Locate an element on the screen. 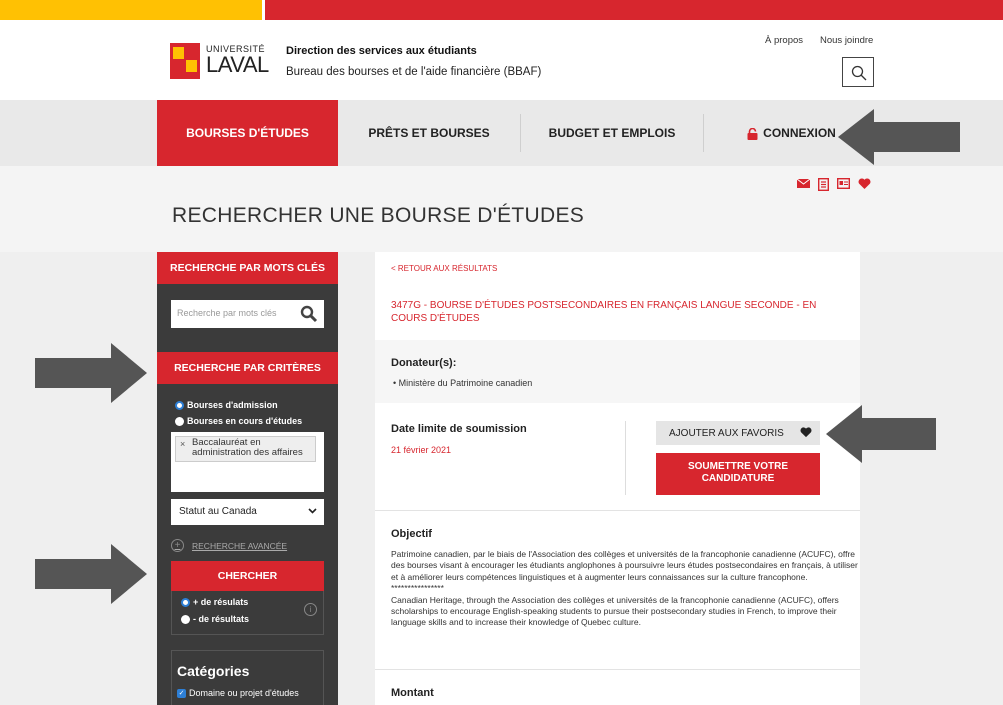 This screenshot has height=705, width=1003. radio-label: - de résultats is located at coordinates (221, 619).